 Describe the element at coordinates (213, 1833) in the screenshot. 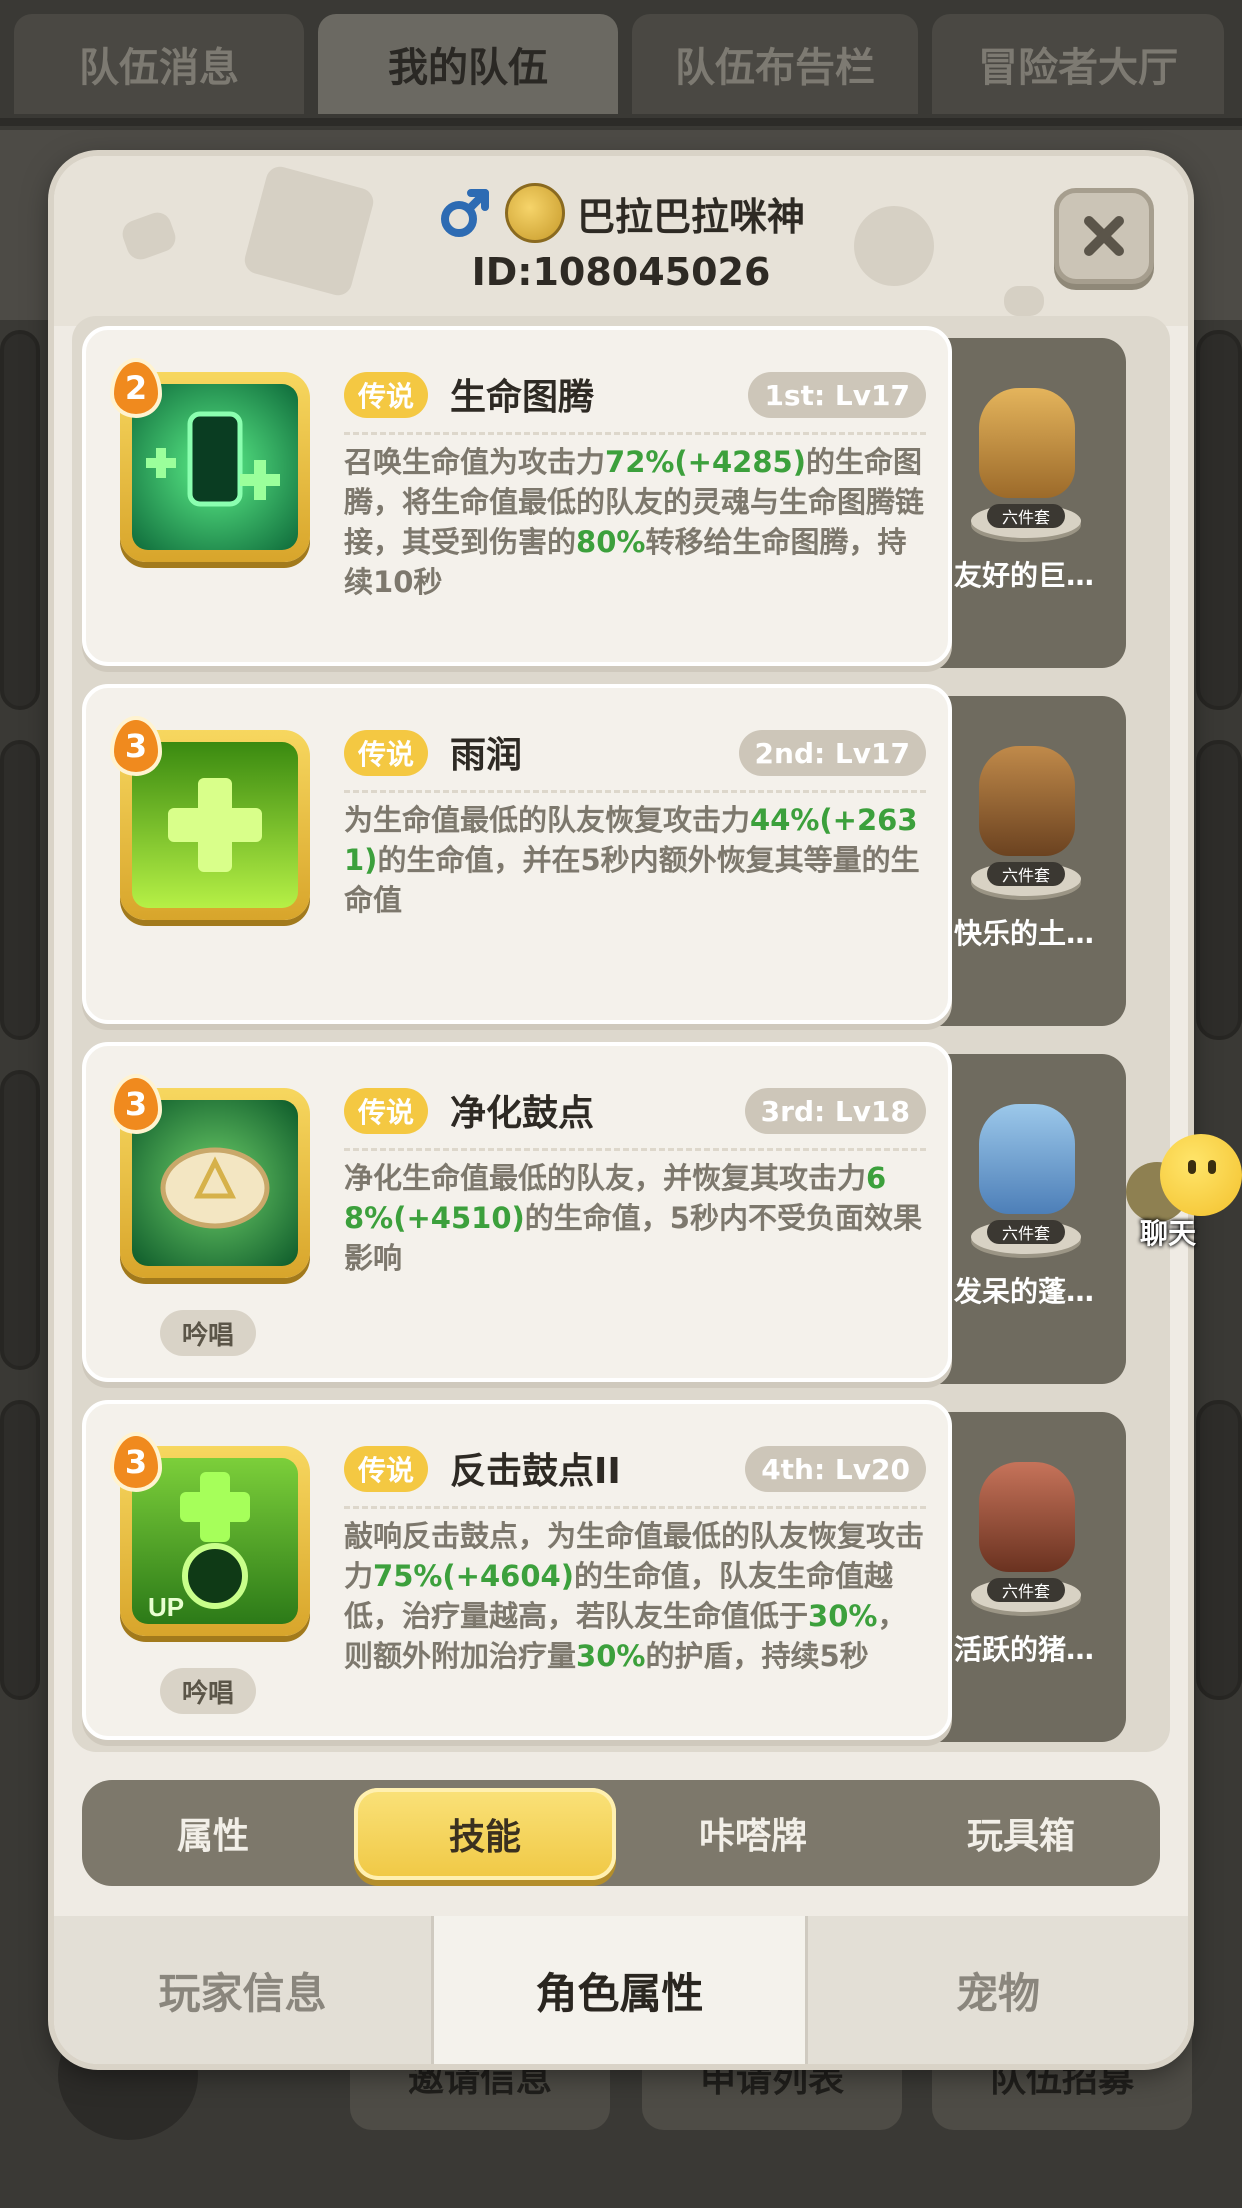

I see `tab-attributes: 属性` at that location.